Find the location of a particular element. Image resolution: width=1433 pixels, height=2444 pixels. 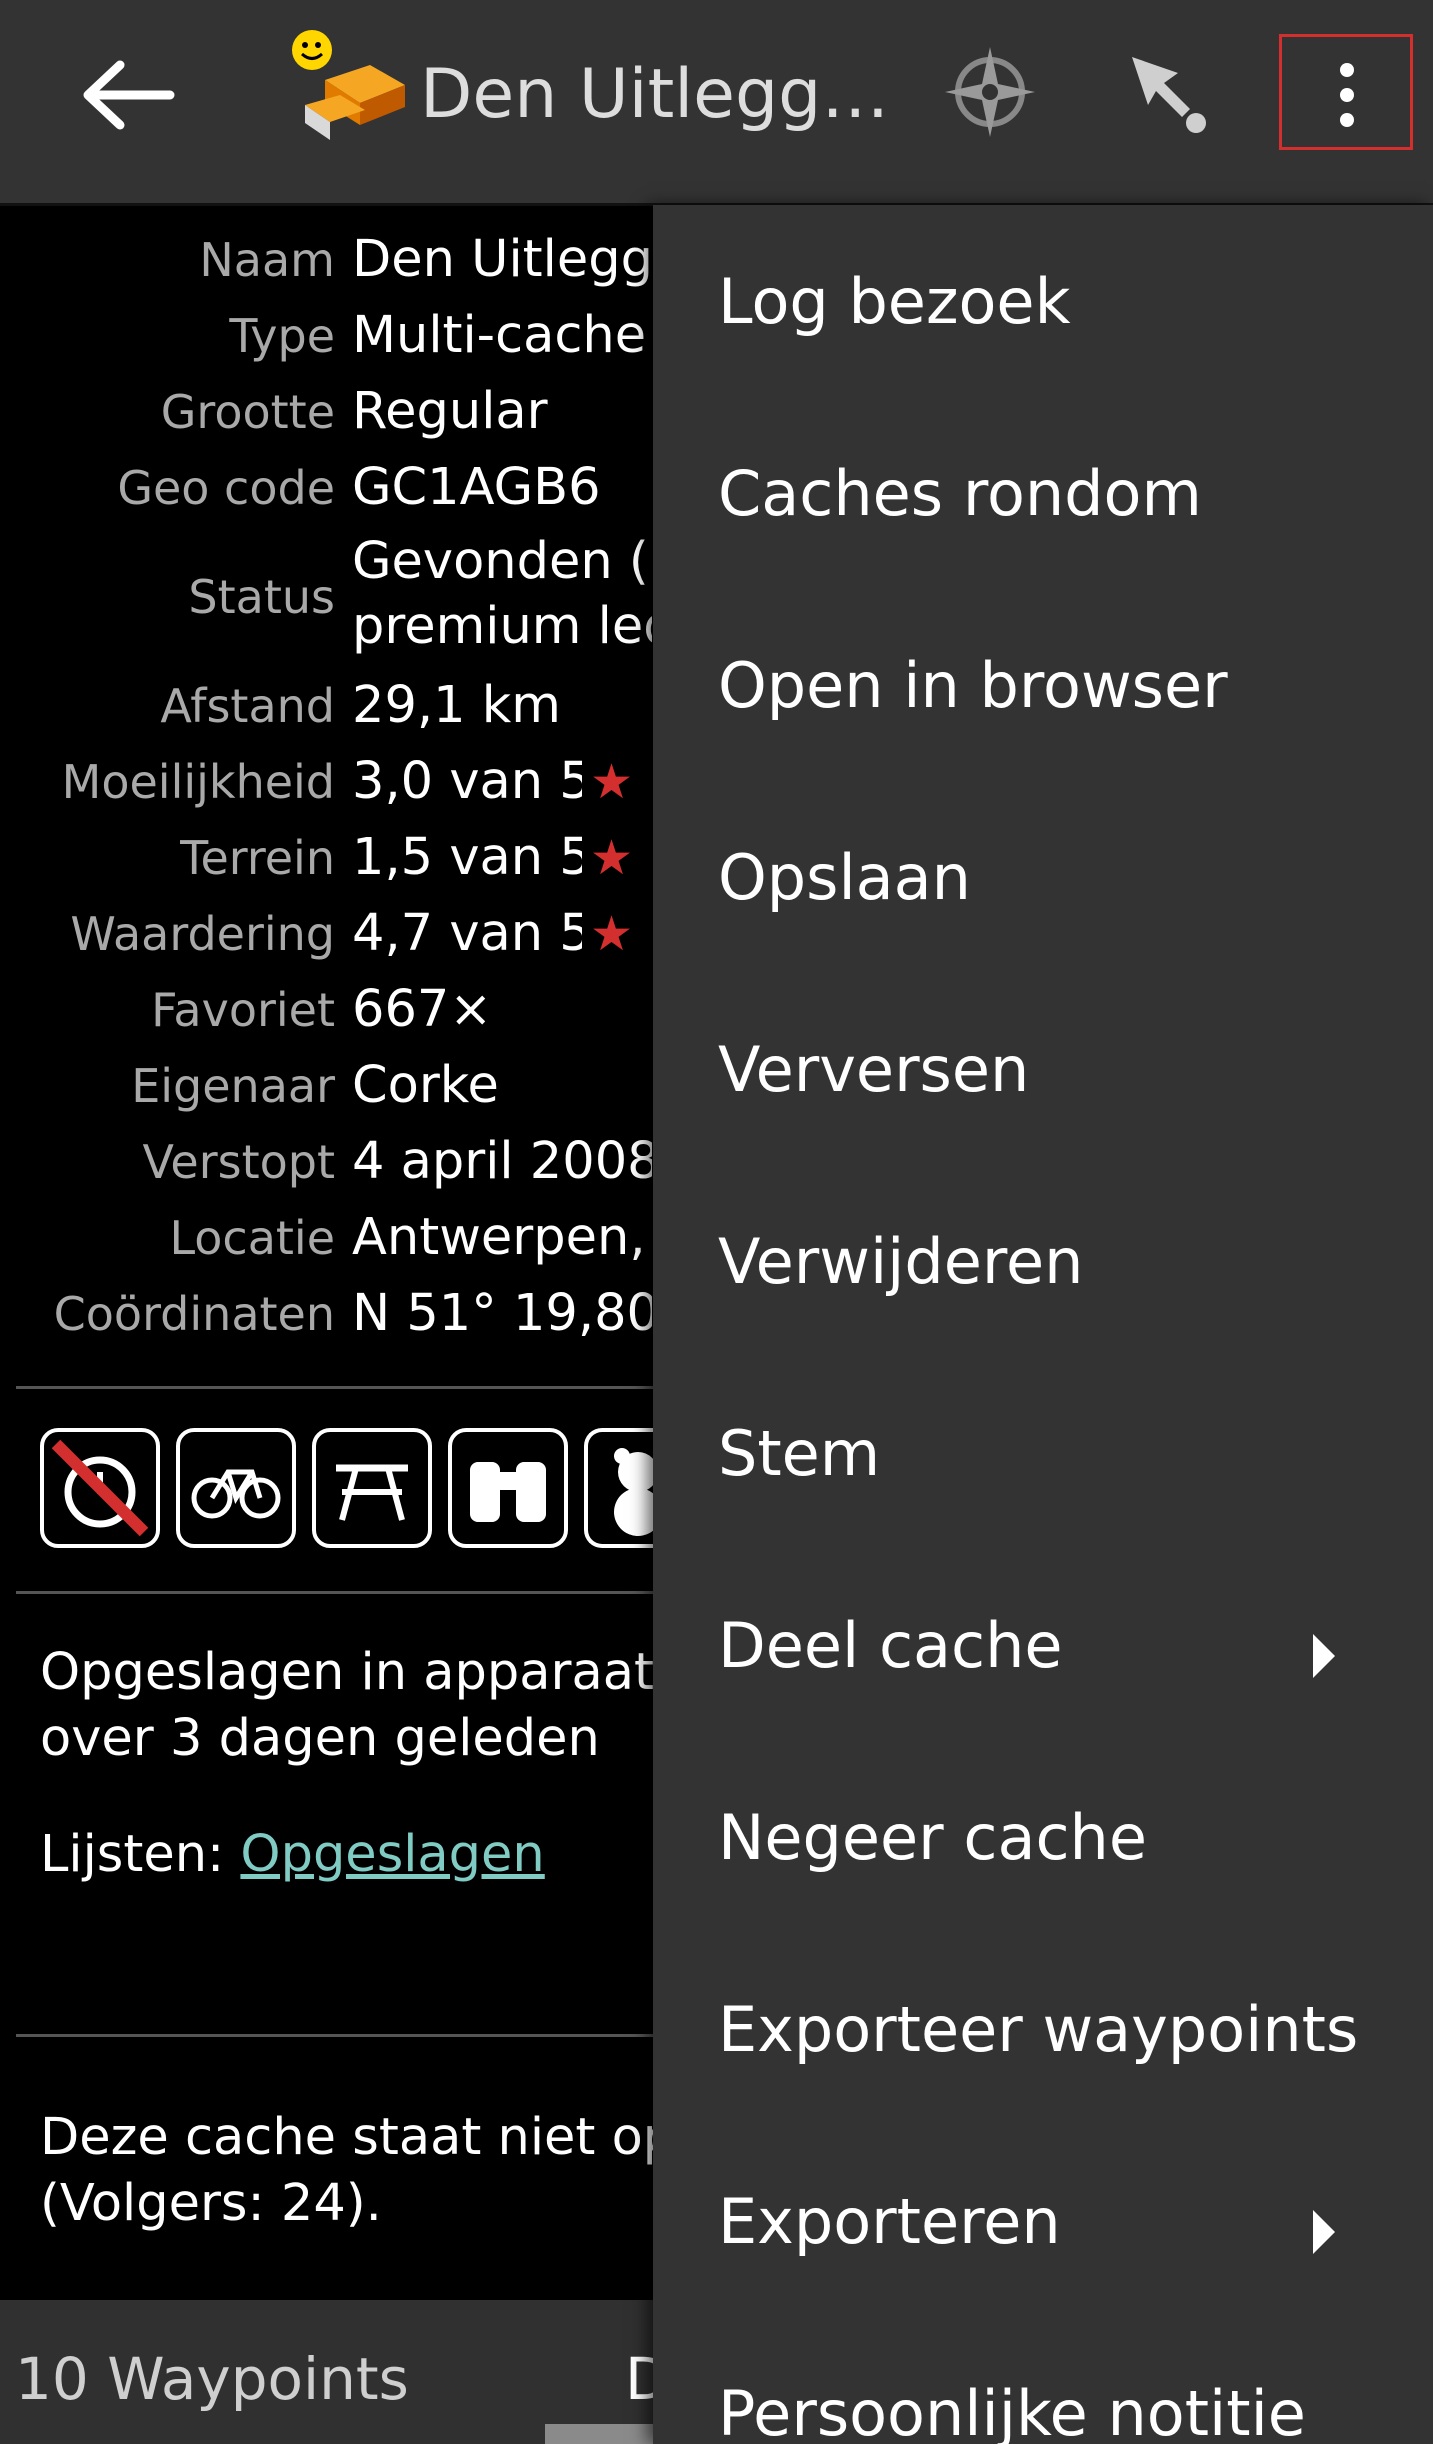

menu-item-label: Open in browser is located at coordinates (973, 685).